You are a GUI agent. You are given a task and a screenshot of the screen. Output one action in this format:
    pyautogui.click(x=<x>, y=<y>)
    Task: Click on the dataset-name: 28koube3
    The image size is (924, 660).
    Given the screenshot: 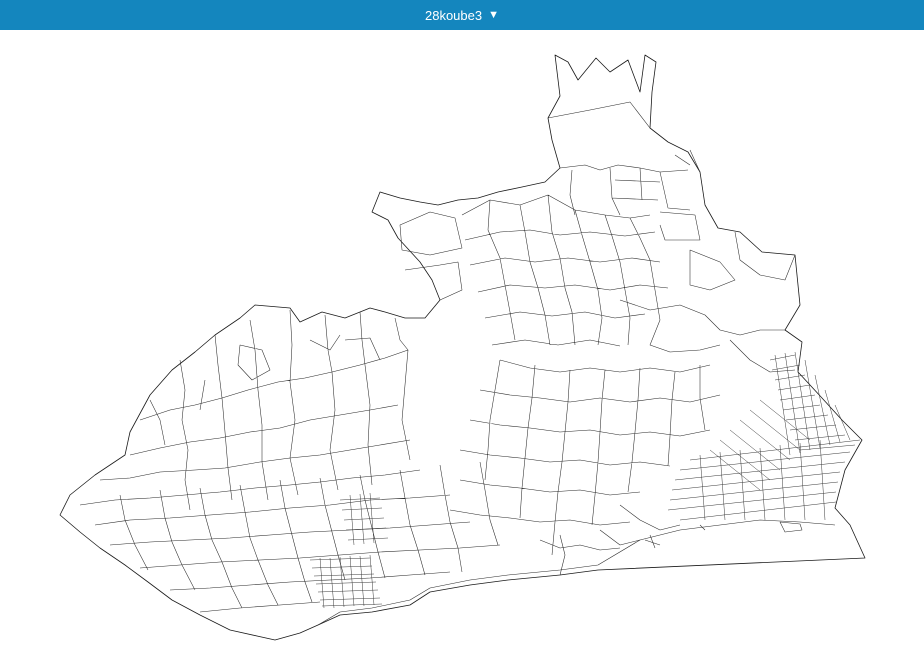 What is the action you would take?
    pyautogui.click(x=453, y=15)
    